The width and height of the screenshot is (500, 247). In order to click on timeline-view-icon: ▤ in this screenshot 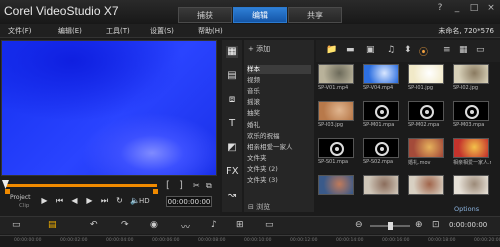, I will do `click(52, 225)`.